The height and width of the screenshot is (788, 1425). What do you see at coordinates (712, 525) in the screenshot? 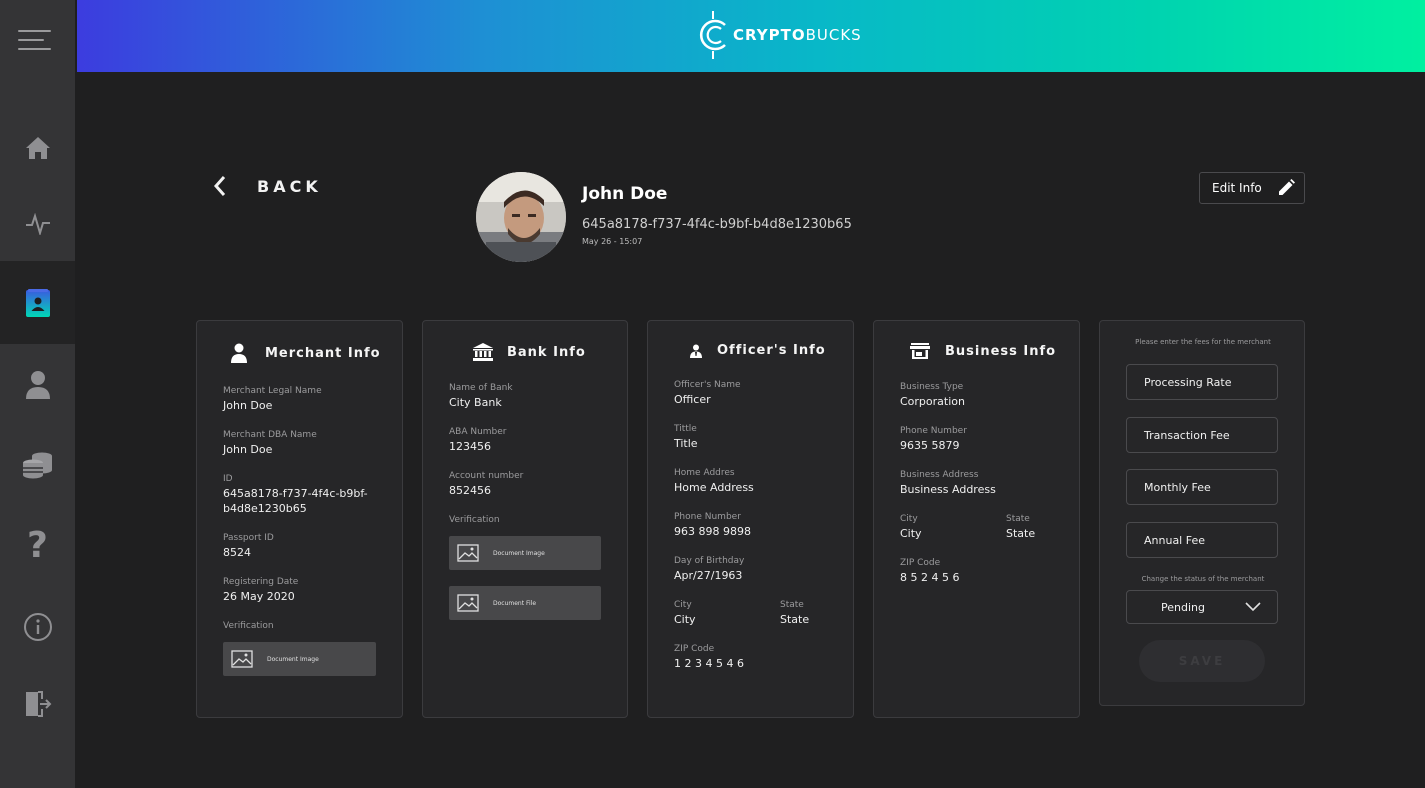
I see `officer-phone-number: Phone Number 963 898 9898` at bounding box center [712, 525].